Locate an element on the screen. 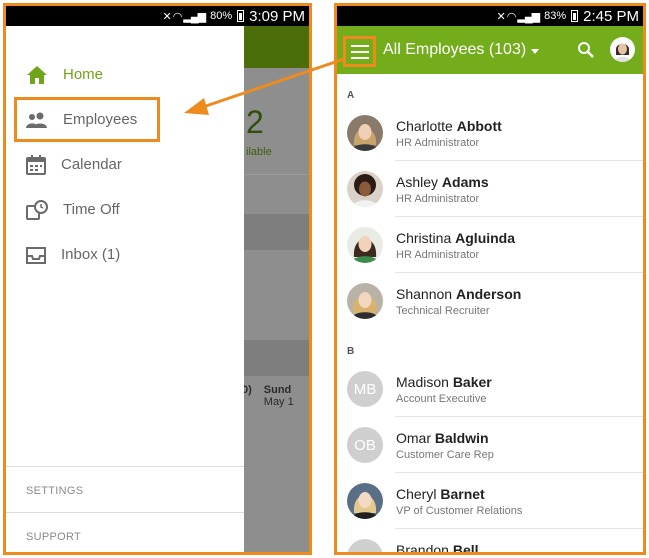 This screenshot has width=649, height=558. employee-name: Shannon Anderson is located at coordinates (459, 294).